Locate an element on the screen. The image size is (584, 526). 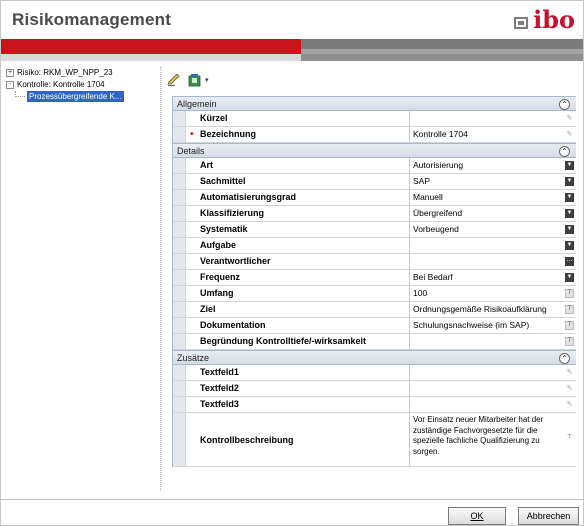
toolbar-dropdown-icon: ▾ is located at coordinates (207, 80).